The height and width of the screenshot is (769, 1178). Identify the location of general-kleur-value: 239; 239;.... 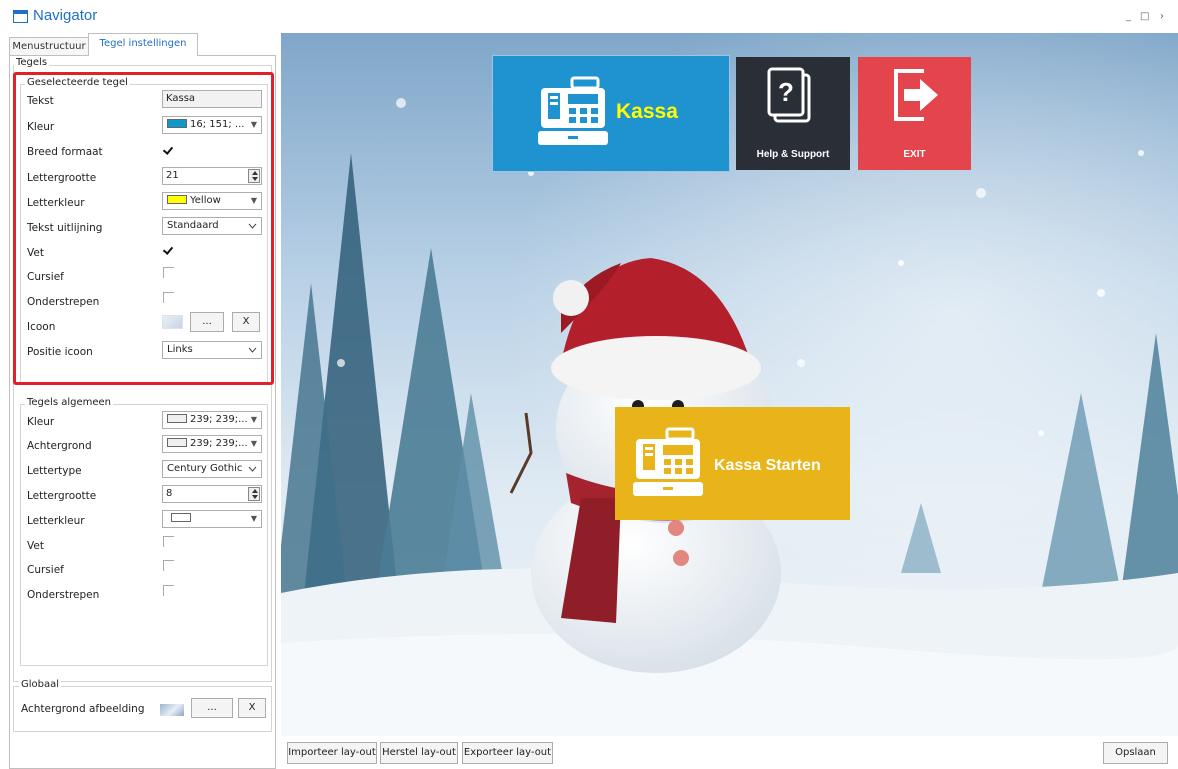
(219, 419).